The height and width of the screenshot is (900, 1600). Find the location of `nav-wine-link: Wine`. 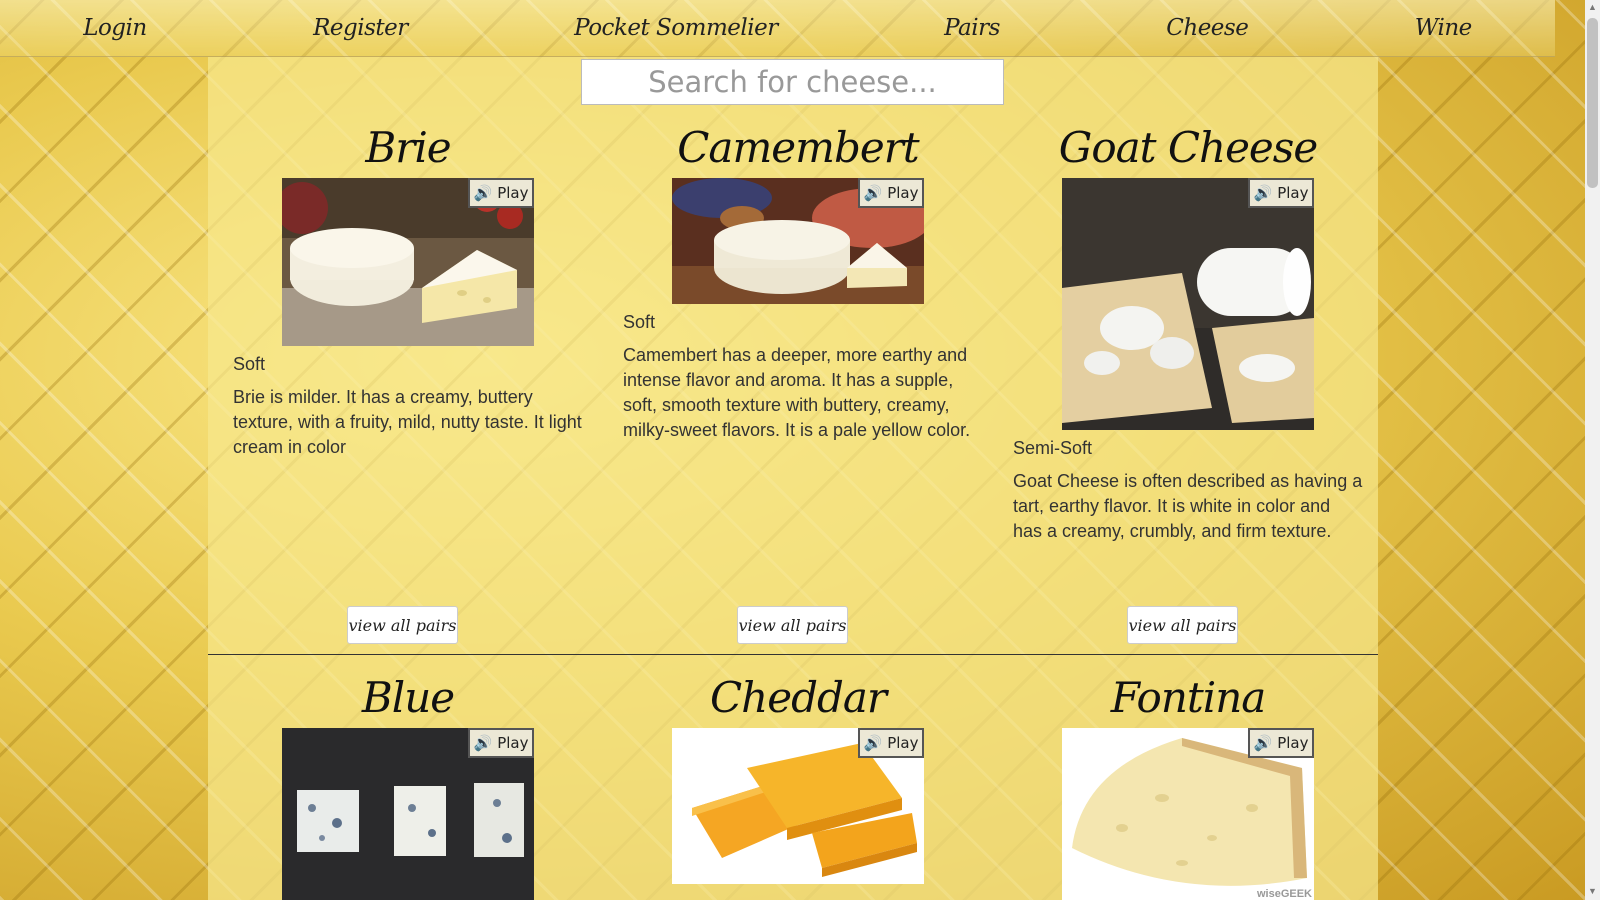

nav-wine-link: Wine is located at coordinates (1444, 28).